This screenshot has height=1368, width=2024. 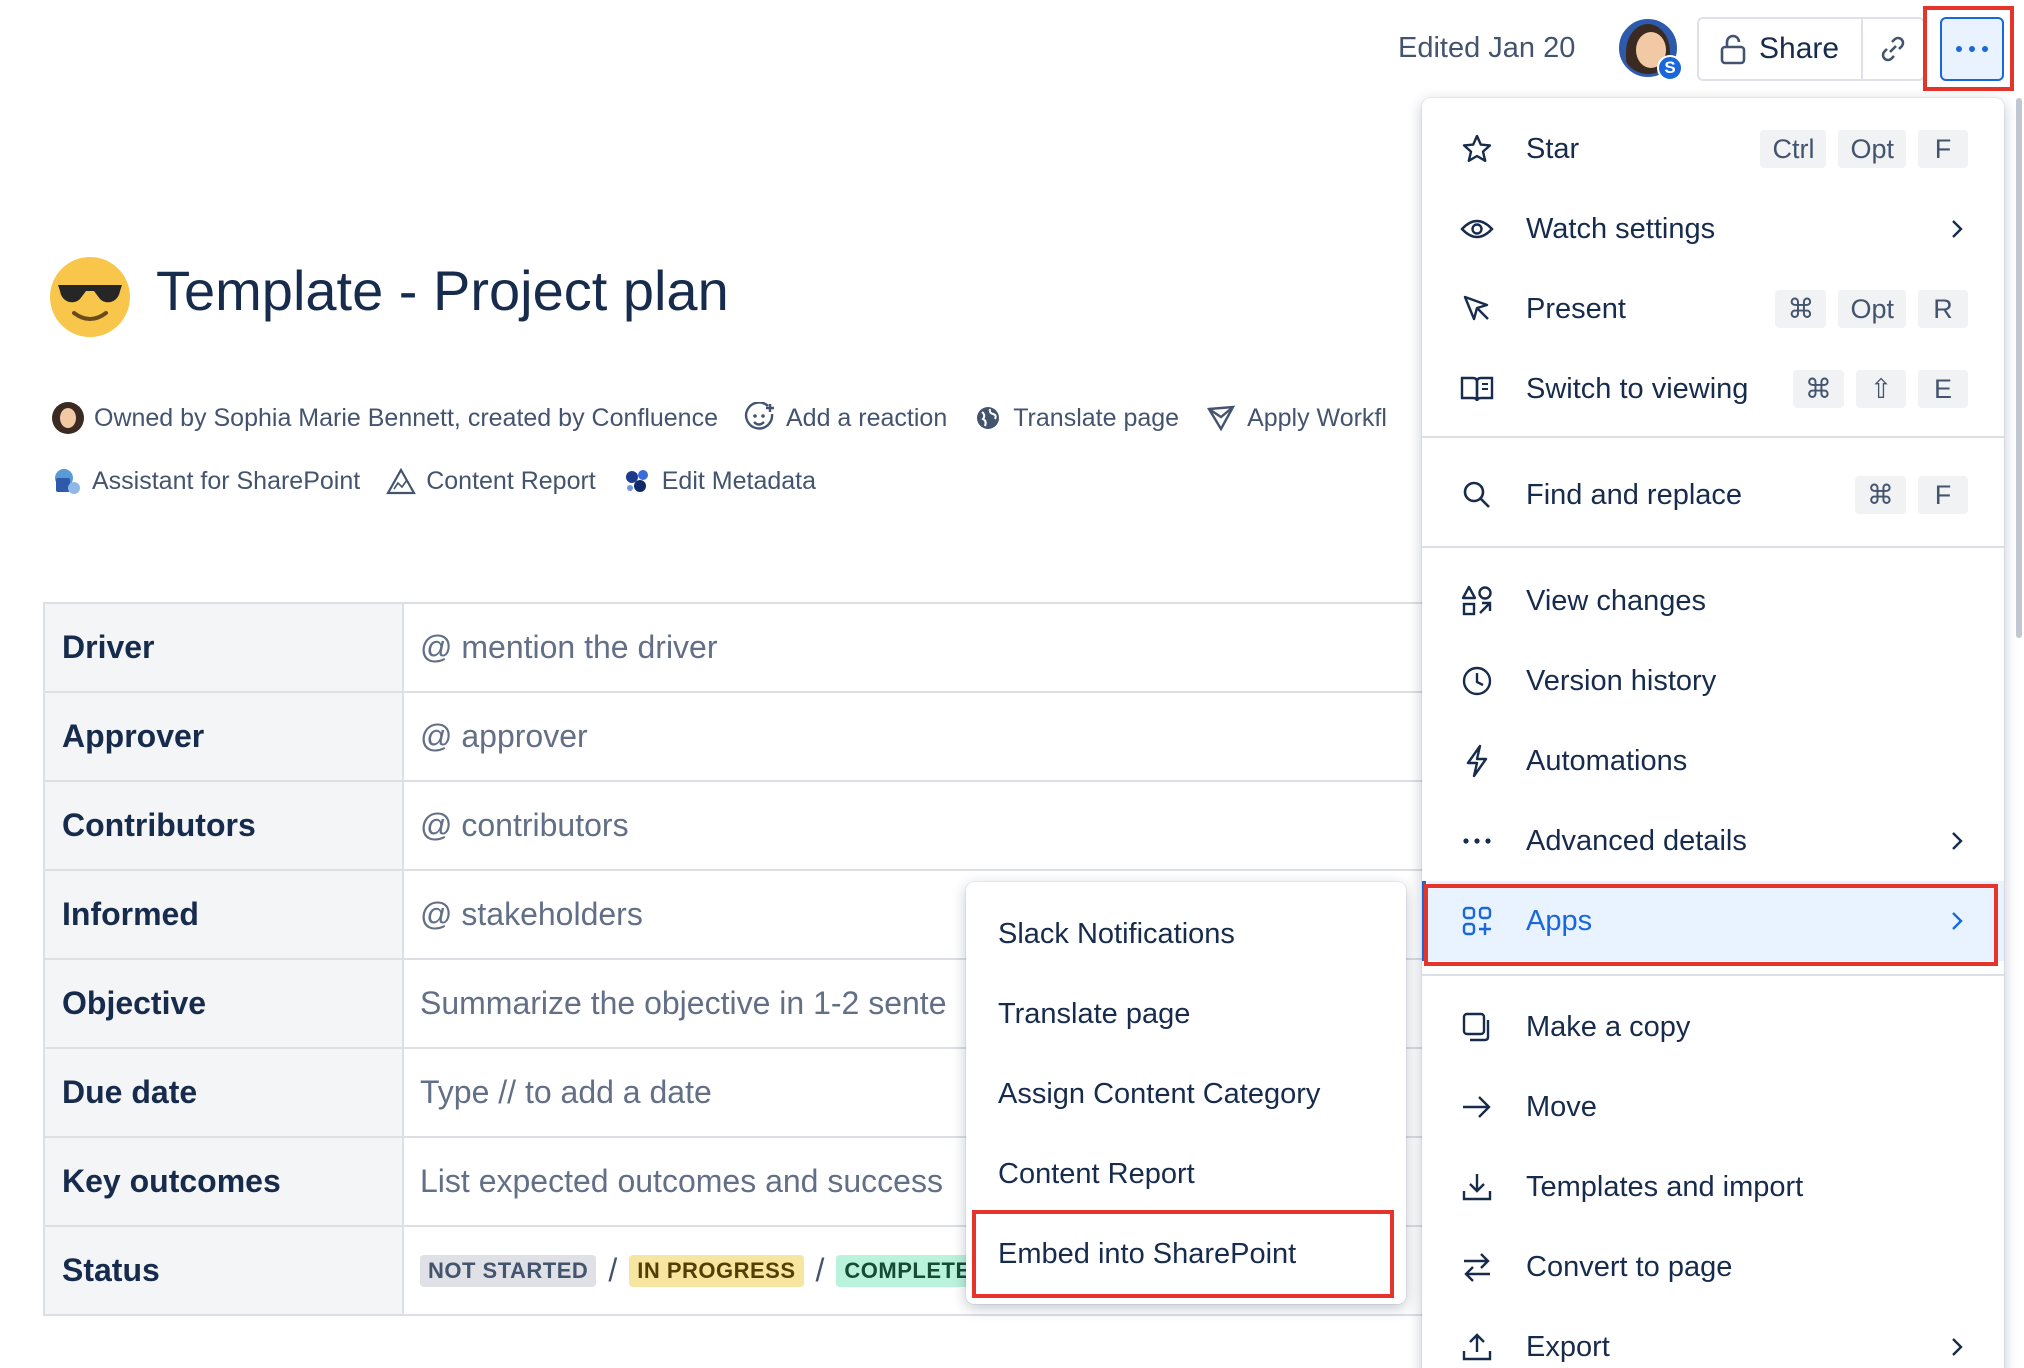 I want to click on menu-item-view-changes: View changes, so click(x=1713, y=601).